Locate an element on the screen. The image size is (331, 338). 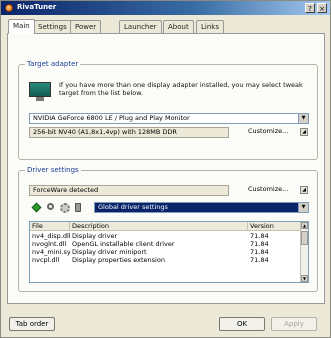
tab-main: Main is located at coordinates (21, 26).